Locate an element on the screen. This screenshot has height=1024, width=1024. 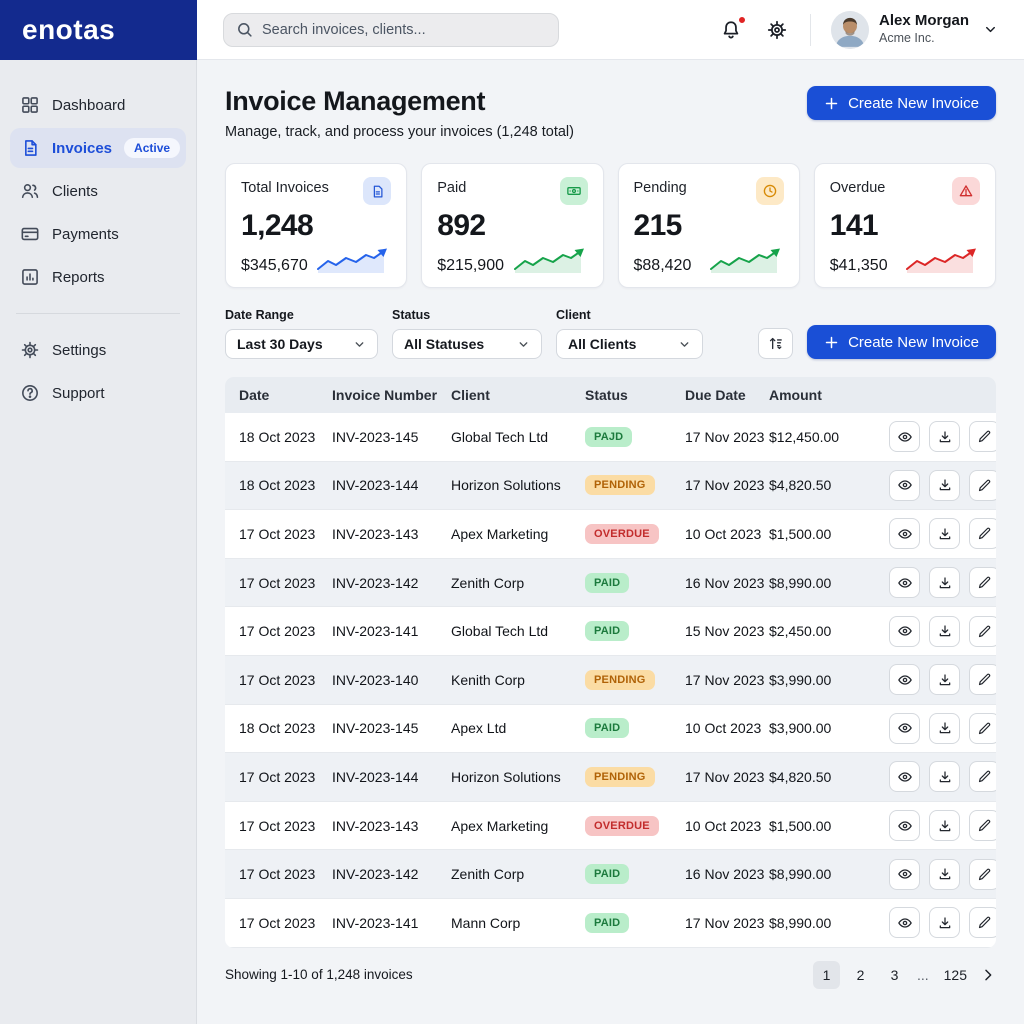
cell-amount: $3,900.00 is located at coordinates (800, 728).